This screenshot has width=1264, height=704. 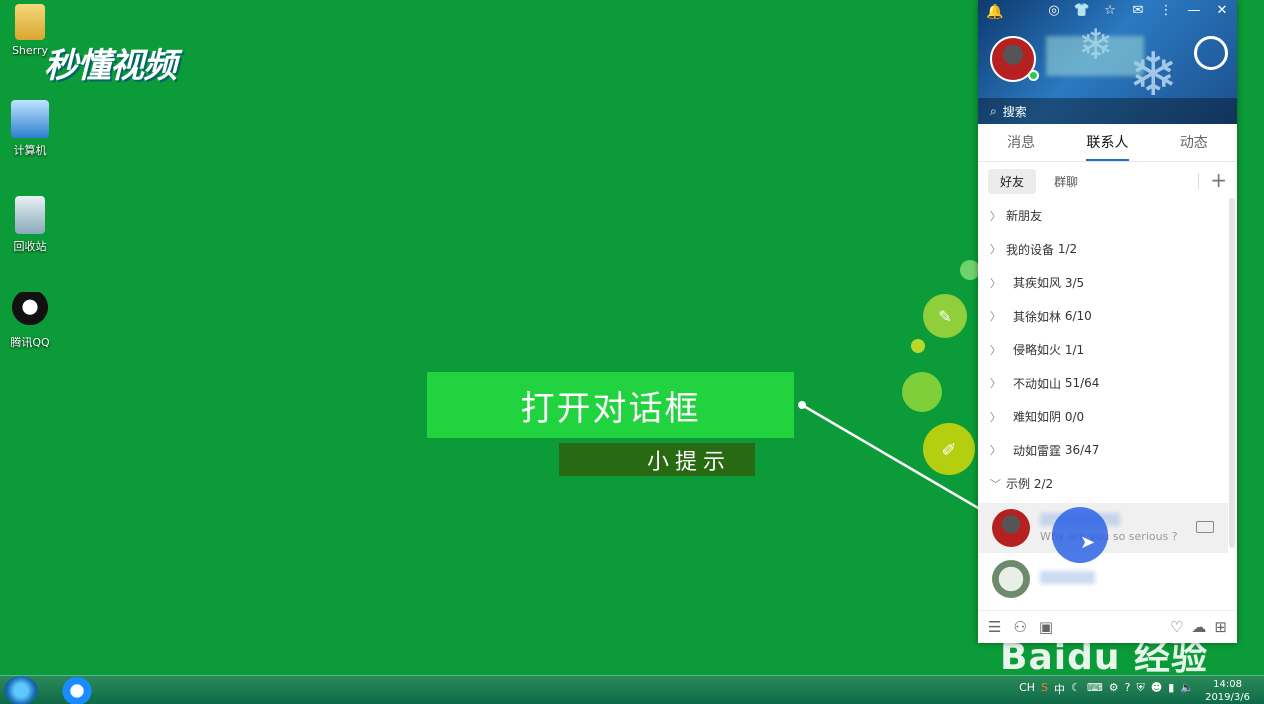 I want to click on qq-bottom-toolbar: ☰ ⚇ ▣ ♡ ☁ ⊞, so click(x=1107, y=626).